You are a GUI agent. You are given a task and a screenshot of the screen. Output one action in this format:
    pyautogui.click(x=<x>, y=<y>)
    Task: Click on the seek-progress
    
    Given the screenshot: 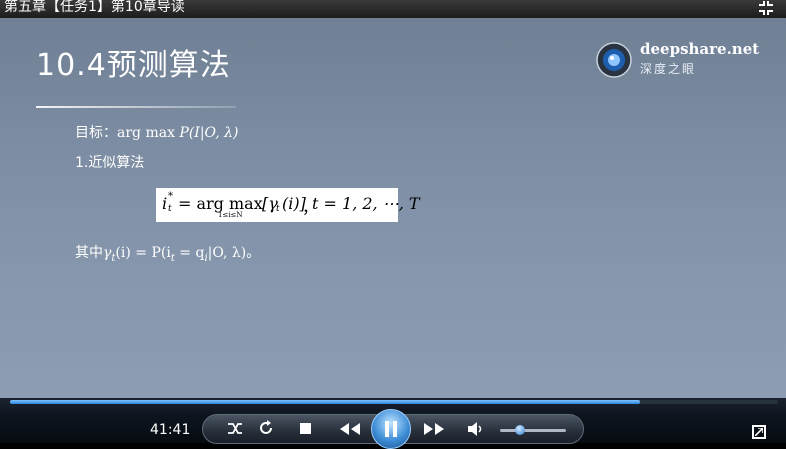 What is the action you would take?
    pyautogui.click(x=325, y=402)
    